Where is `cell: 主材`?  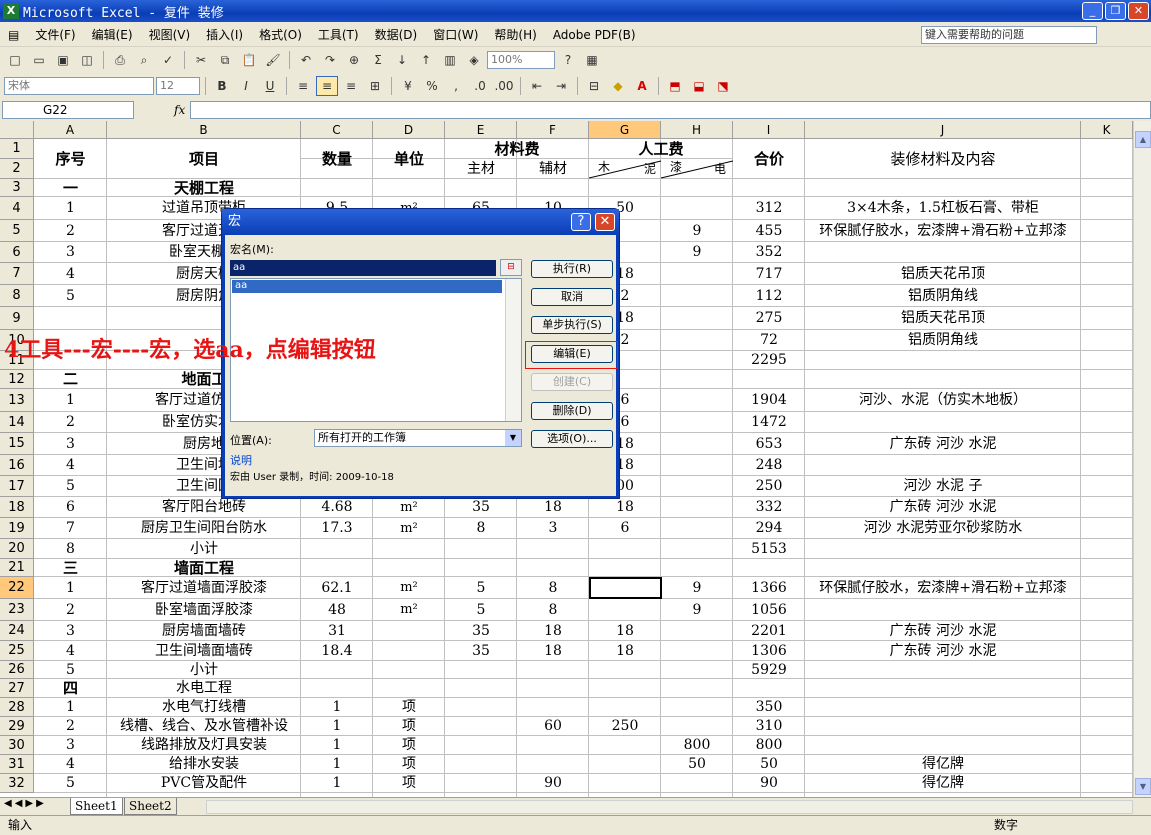
cell: 主材 is located at coordinates (481, 169).